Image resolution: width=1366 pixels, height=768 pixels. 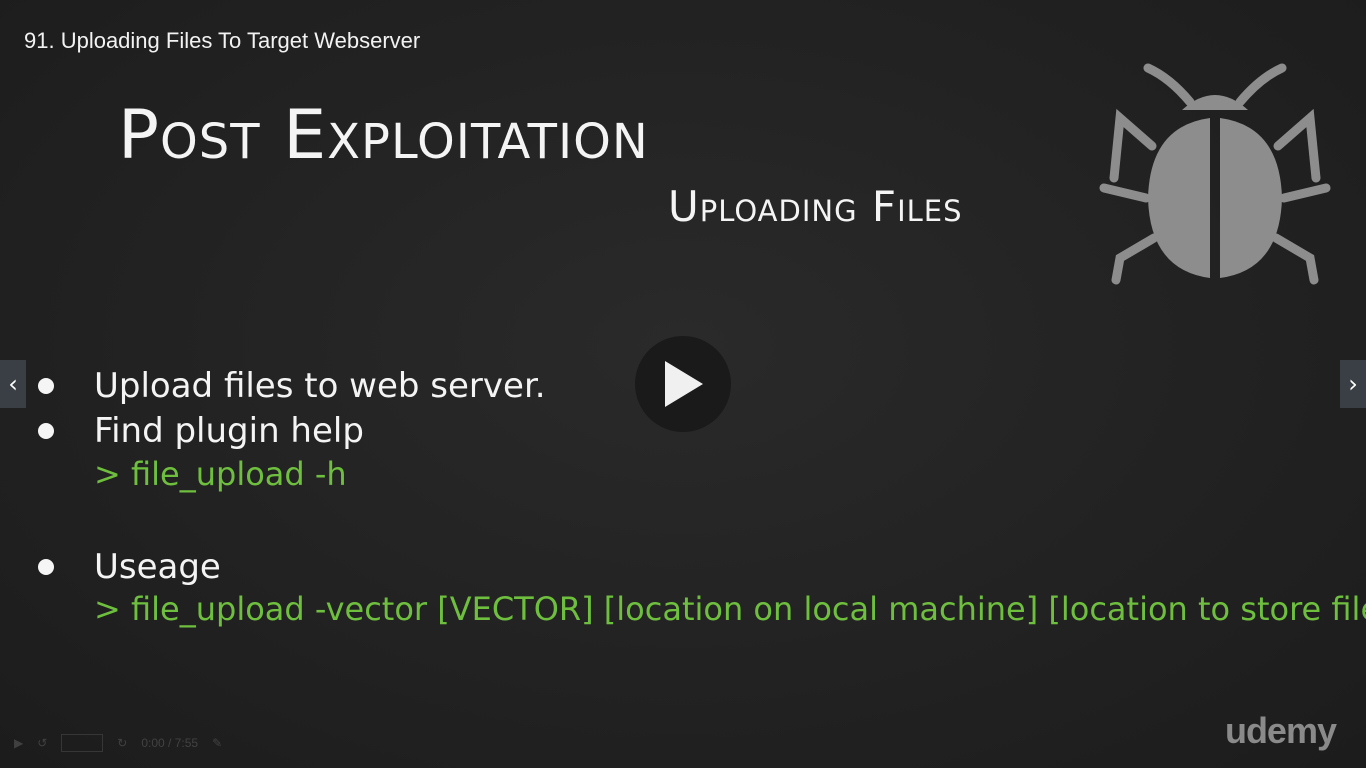 I want to click on bug-icon, so click(x=1215, y=174).